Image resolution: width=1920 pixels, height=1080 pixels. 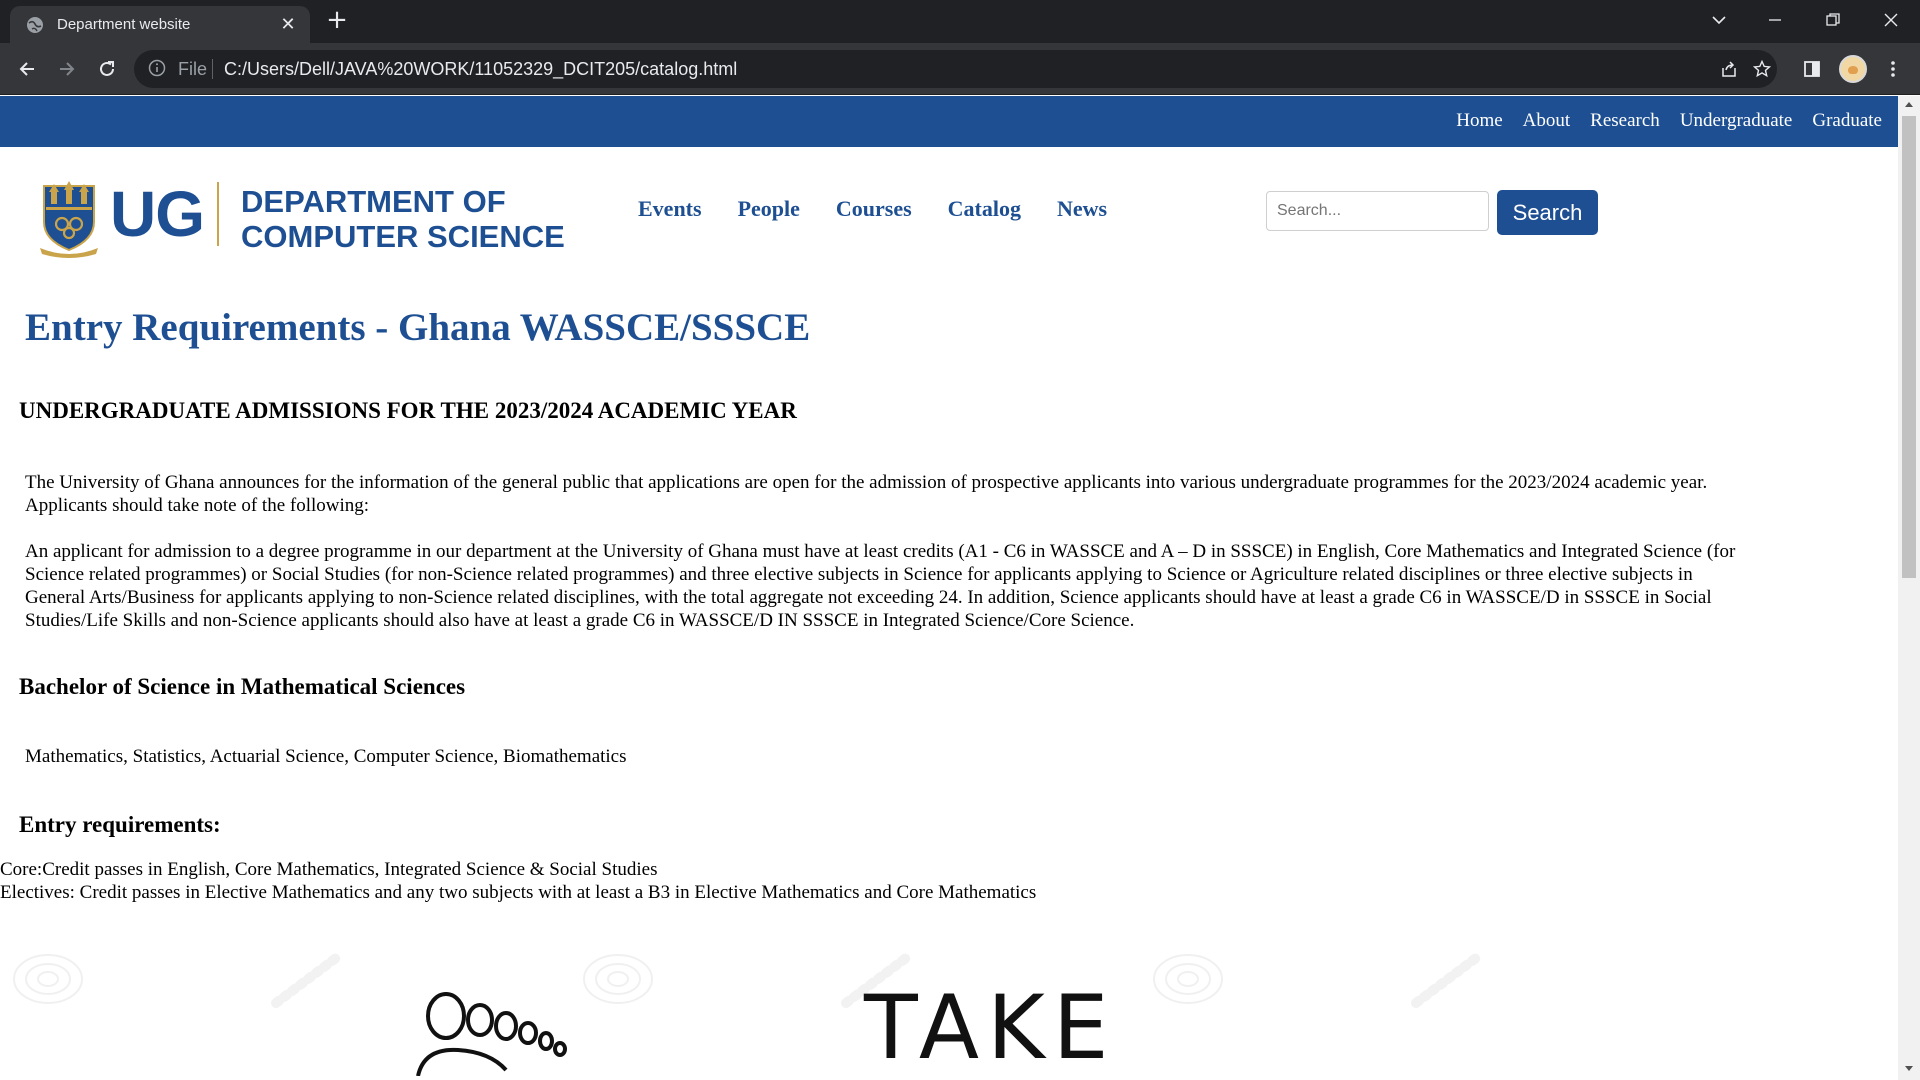 What do you see at coordinates (124, 24) in the screenshot?
I see `tab-title: Department website` at bounding box center [124, 24].